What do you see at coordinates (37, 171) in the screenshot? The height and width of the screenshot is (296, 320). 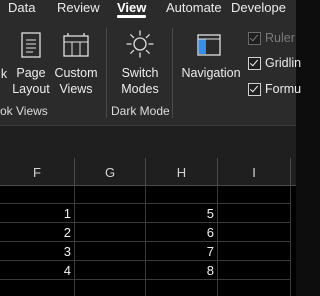 I see `column-header-f: F` at bounding box center [37, 171].